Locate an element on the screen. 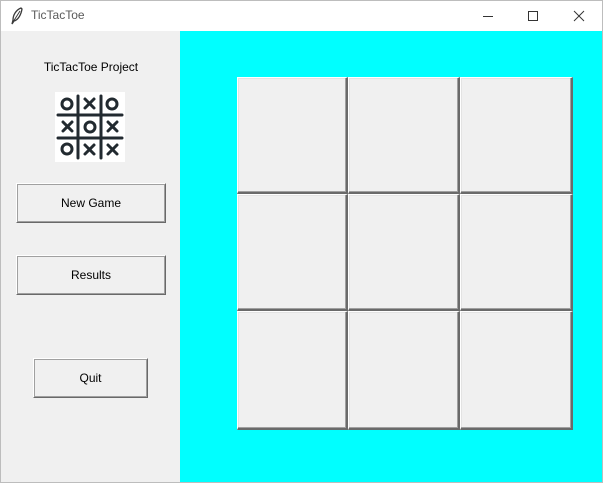  minimize-button is located at coordinates (488, 16).